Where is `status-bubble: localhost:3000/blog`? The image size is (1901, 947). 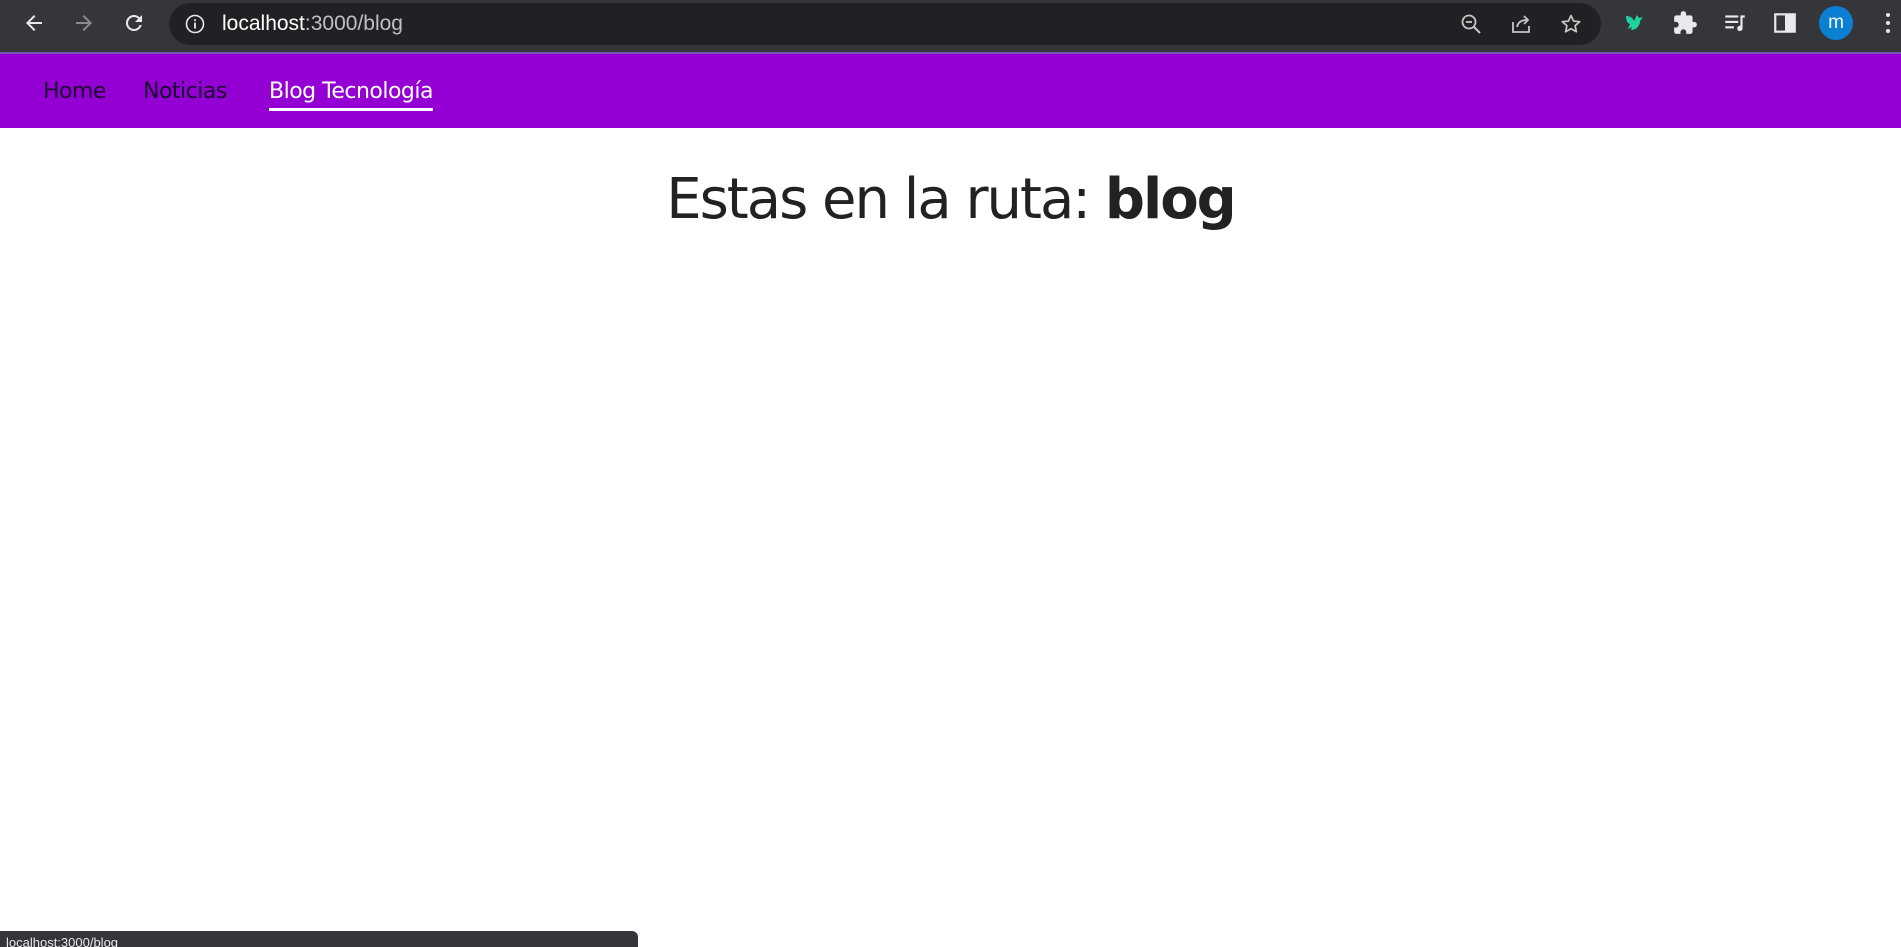 status-bubble: localhost:3000/blog is located at coordinates (319, 939).